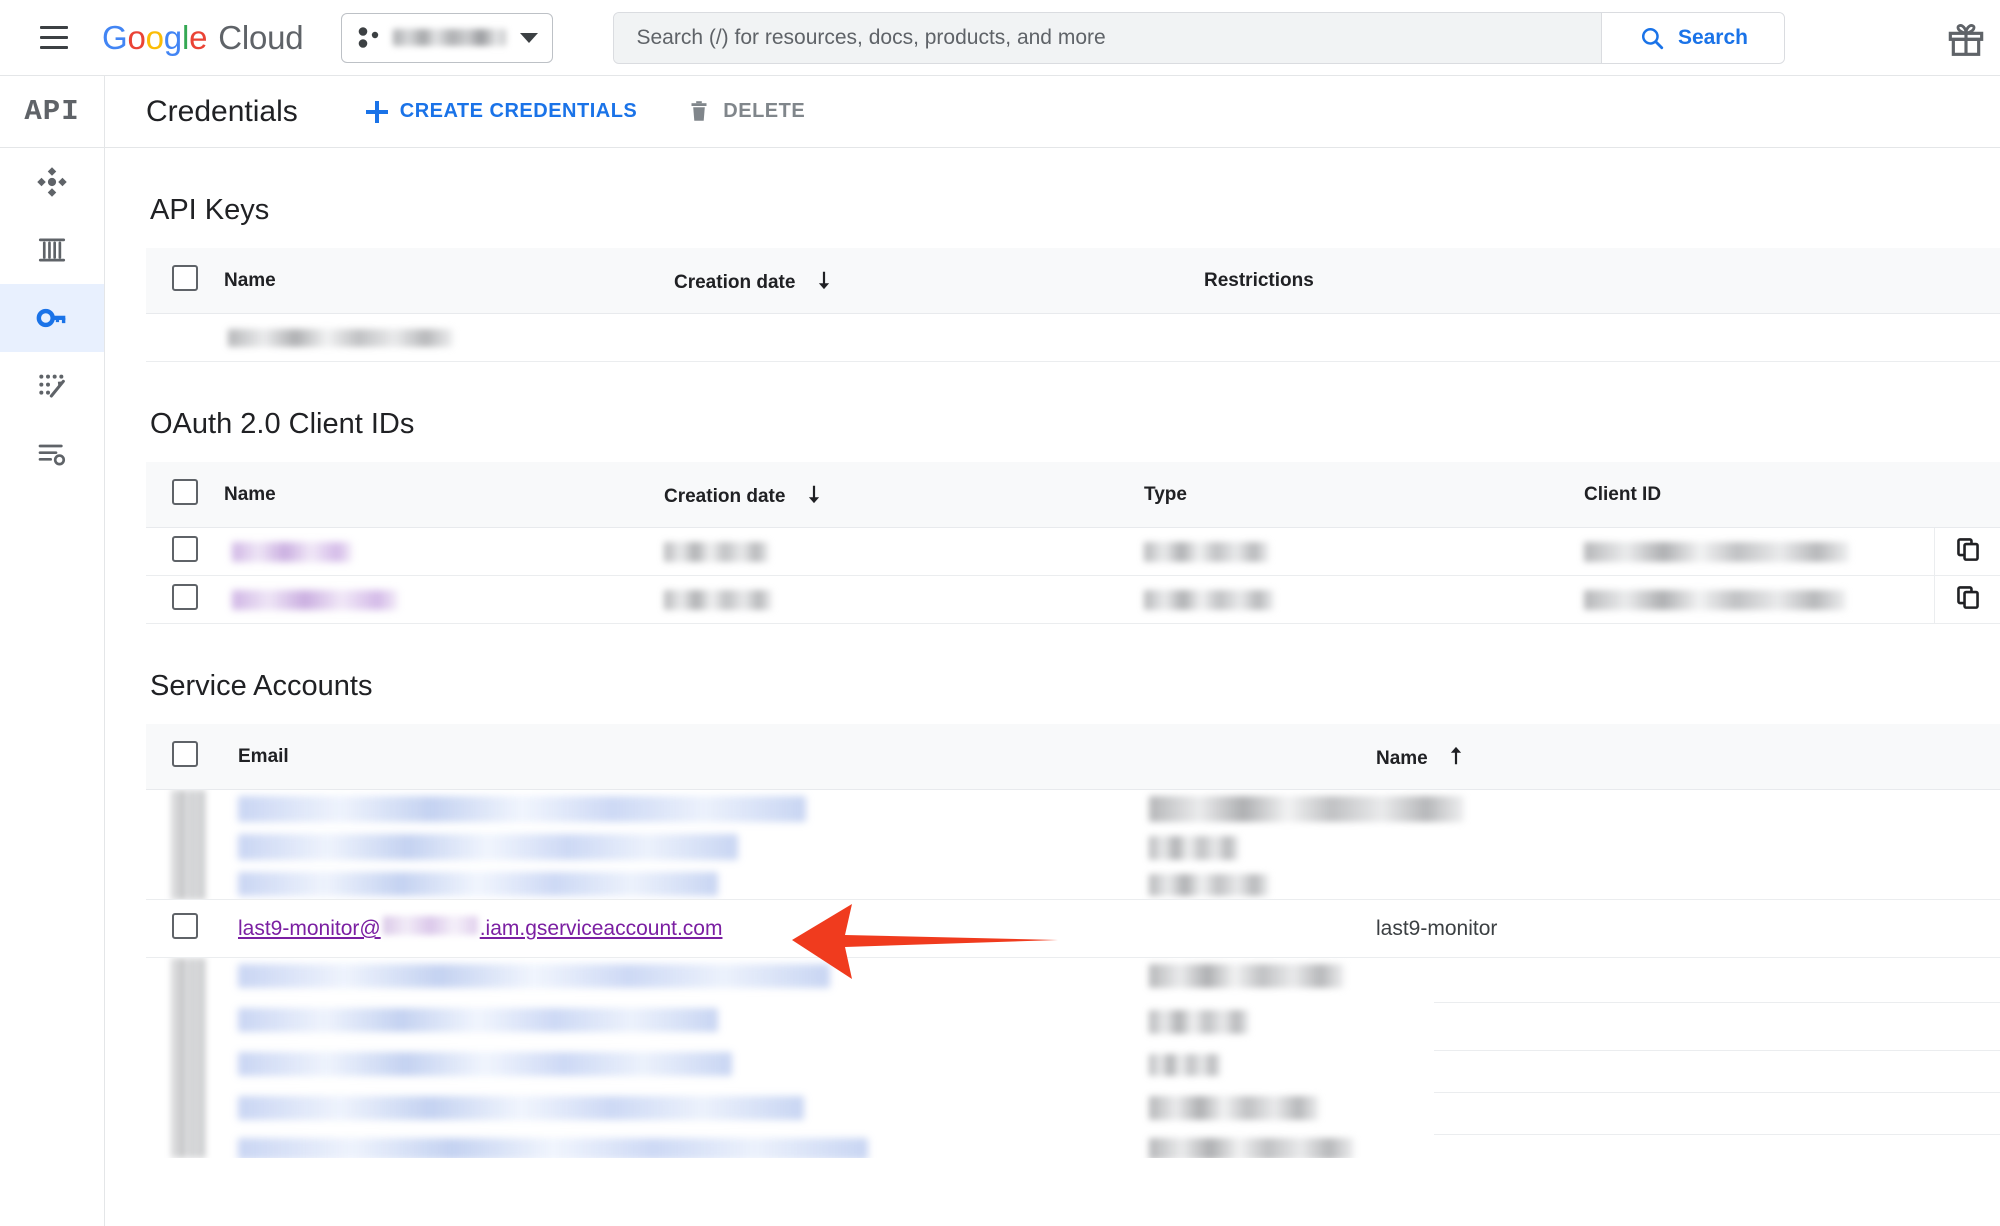  I want to click on column-header-email: Email, so click(794, 757).